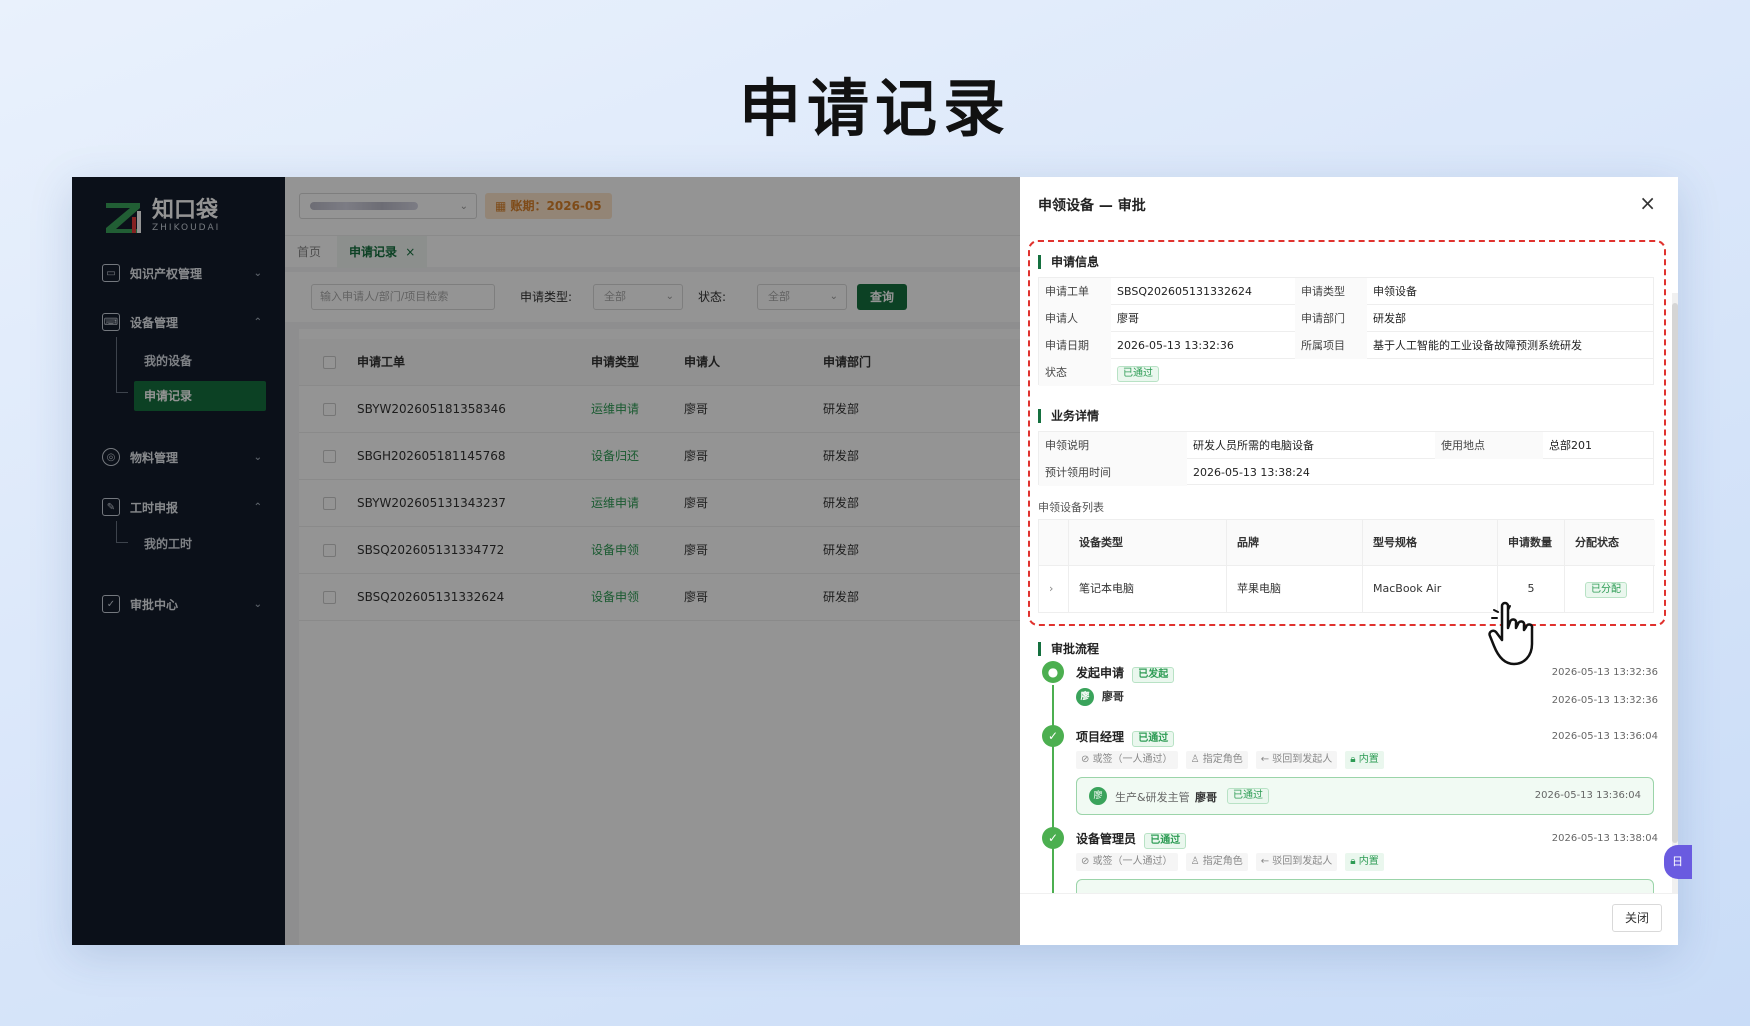  I want to click on step-name: 设备管理员, so click(1106, 839).